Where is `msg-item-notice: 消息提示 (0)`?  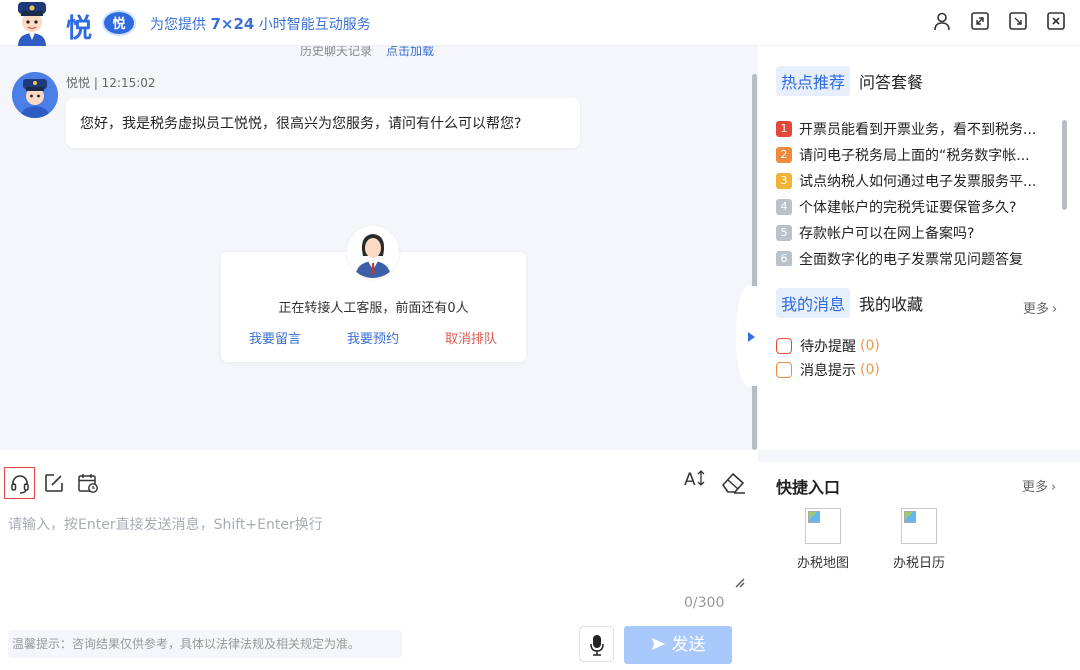
msg-item-notice: 消息提示 (0) is located at coordinates (828, 370).